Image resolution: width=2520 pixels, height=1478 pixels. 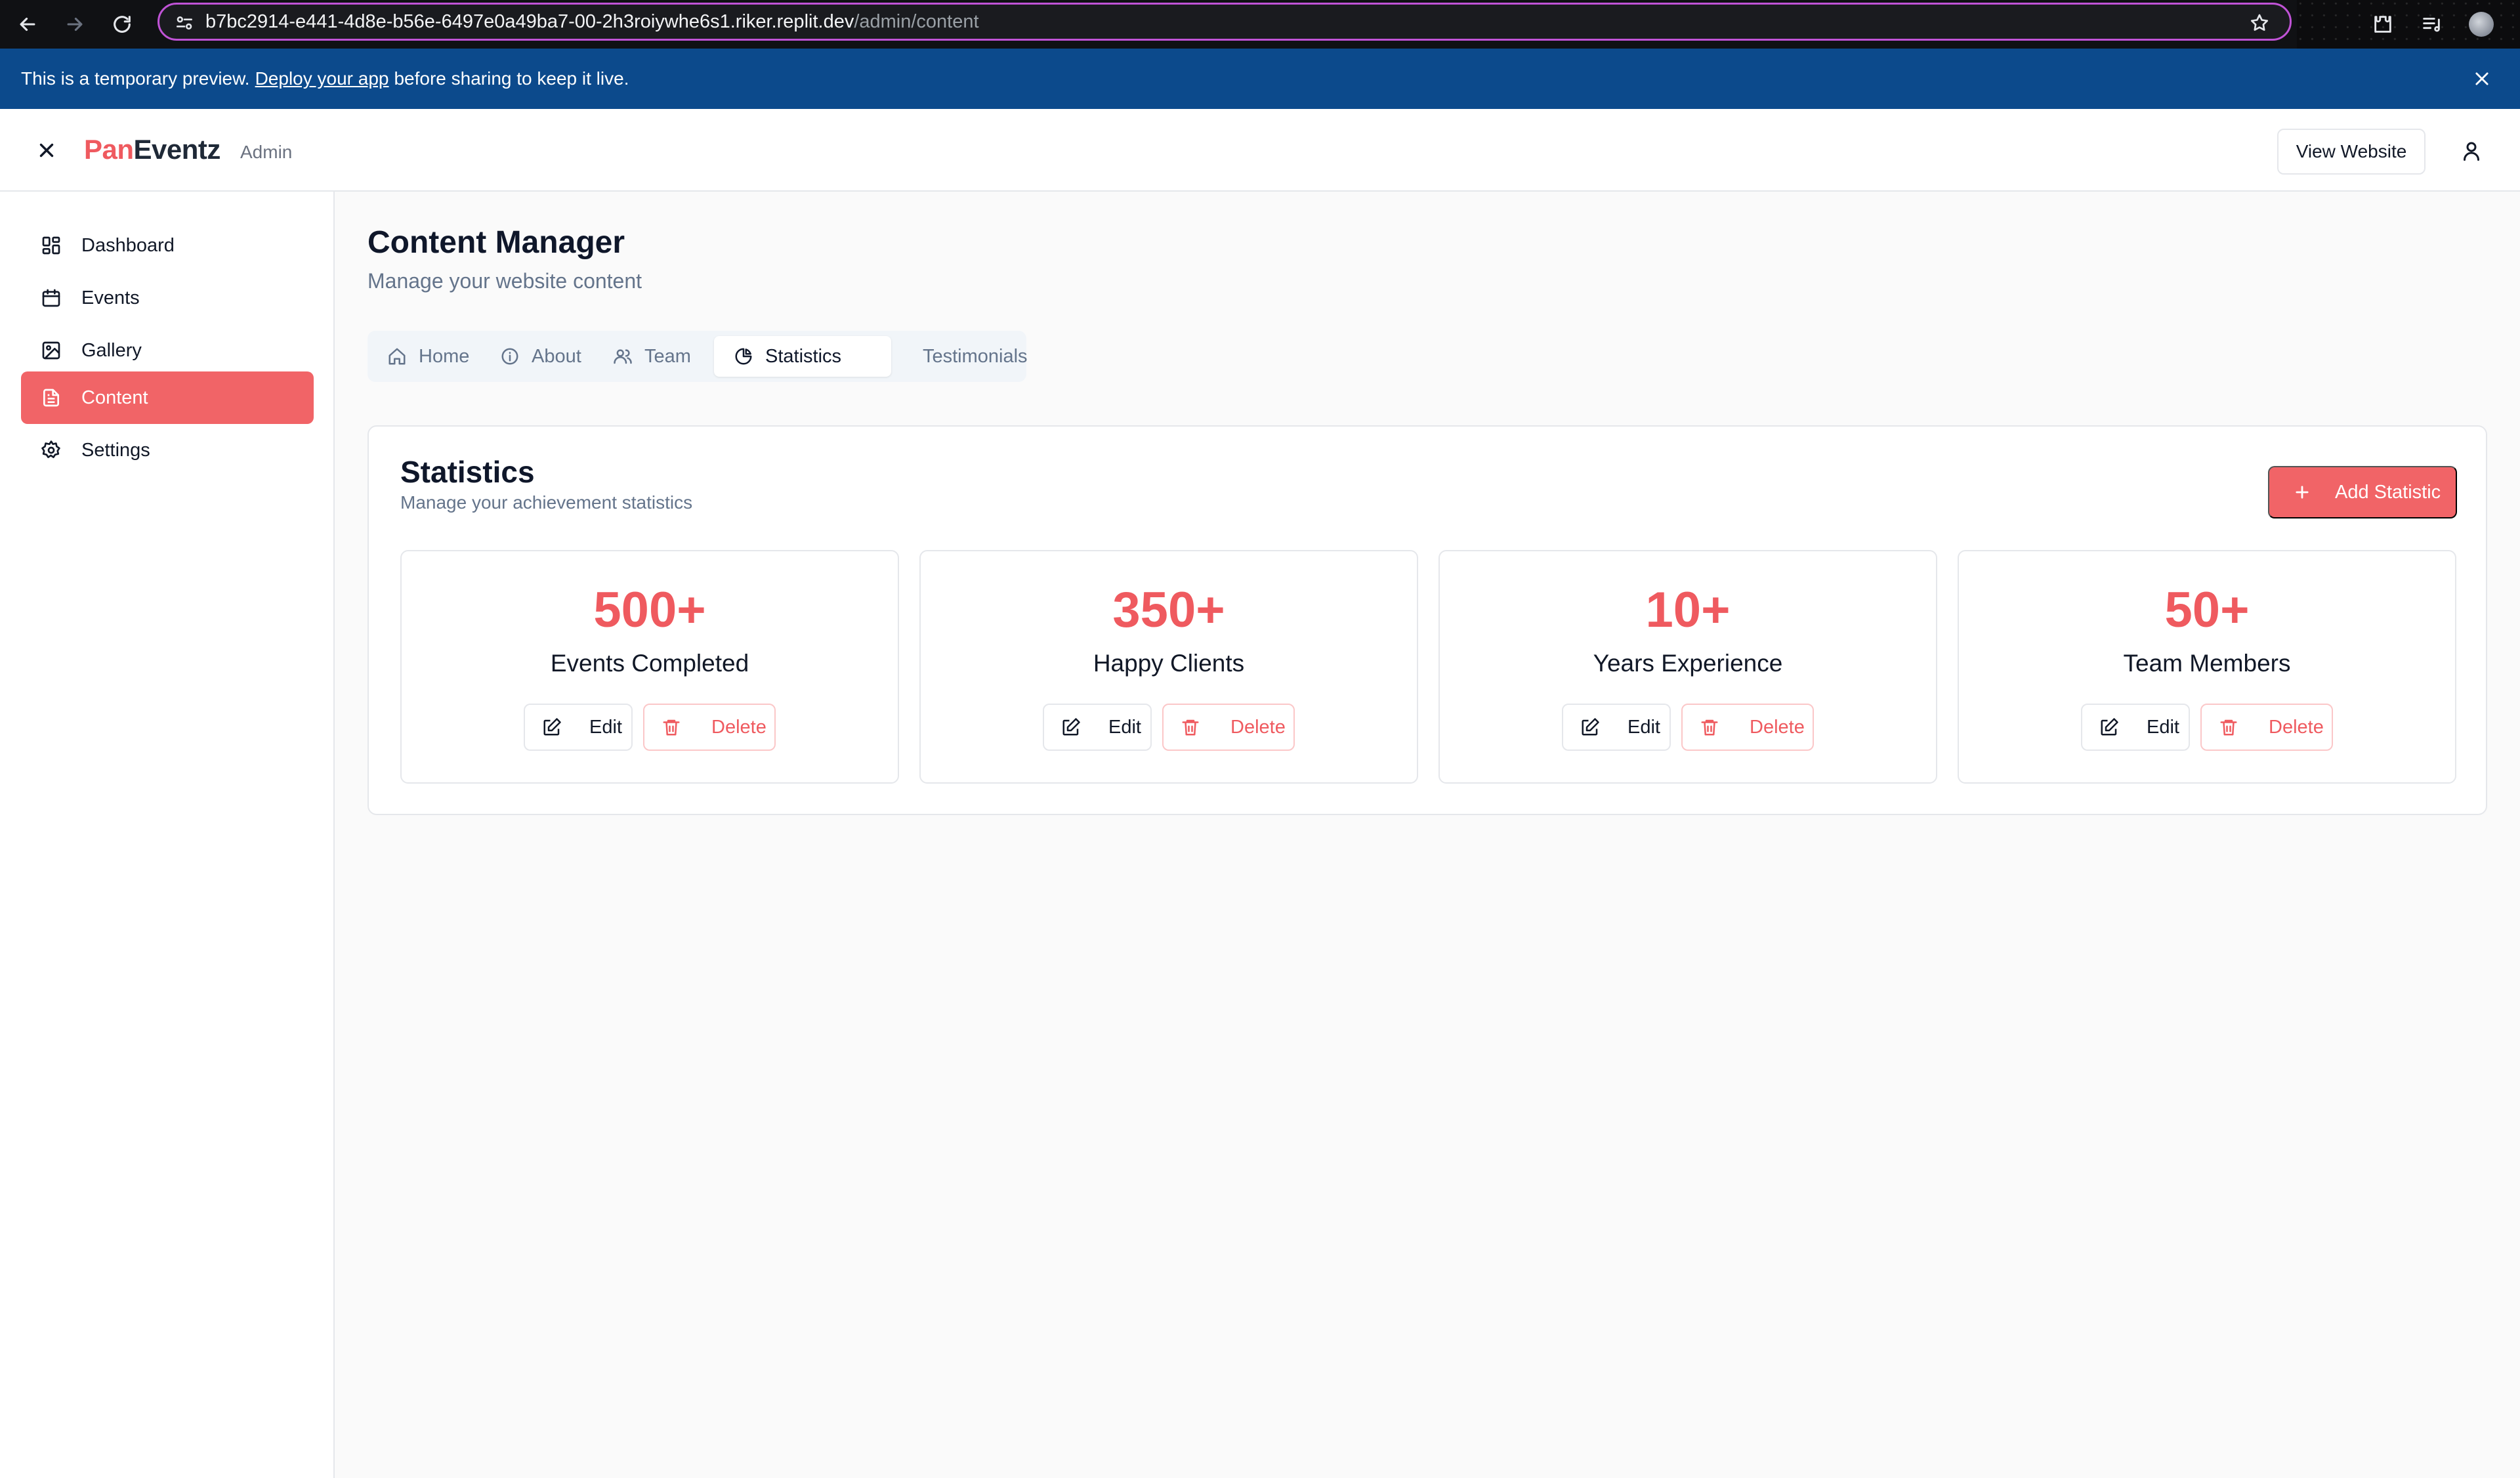 What do you see at coordinates (2207, 663) in the screenshot?
I see `stat-label: Team Members` at bounding box center [2207, 663].